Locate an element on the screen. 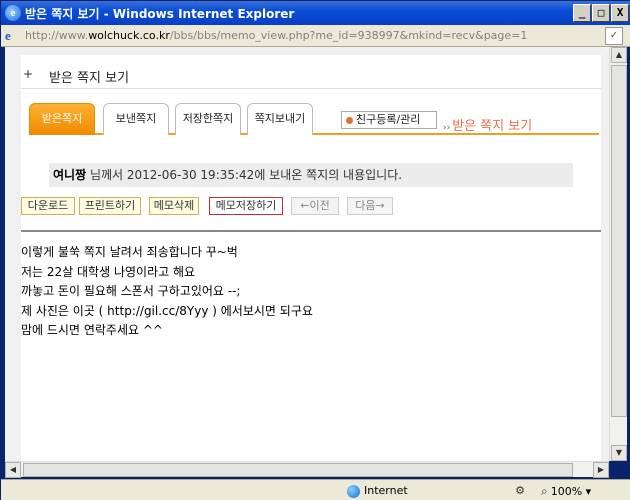 Image resolution: width=630 pixels, height=500 pixels. memo-tabs: 받은쪽지 보낸쪽지 저장한쪽지 쪽지보내기 친구등록/관리 ›› 받은 쪽지 보기 is located at coordinates (314, 119).